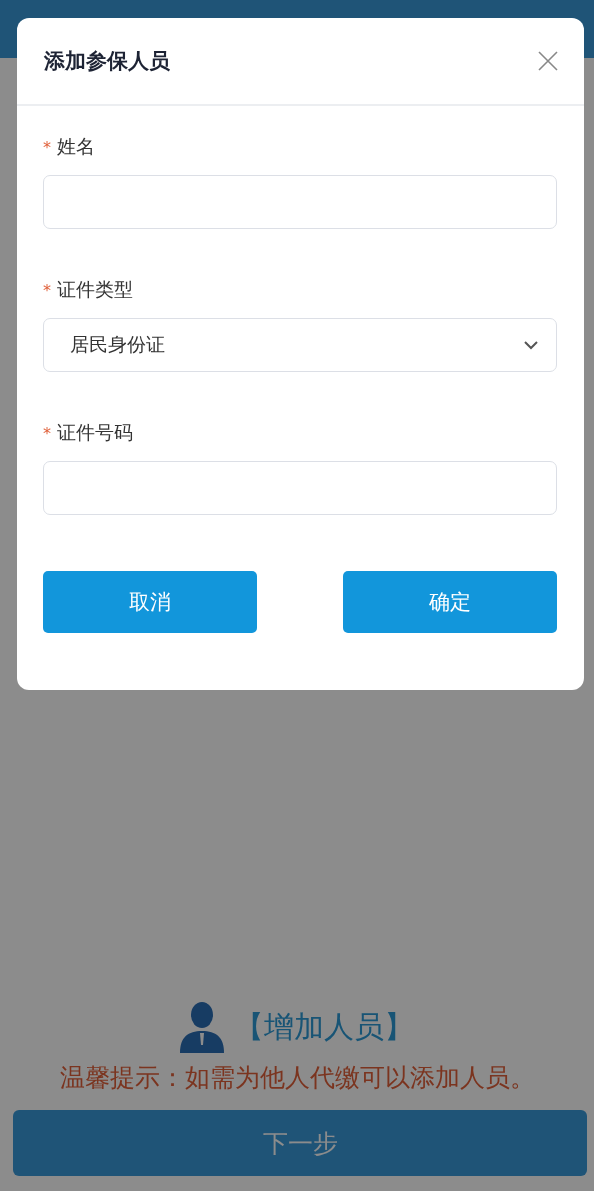 This screenshot has width=594, height=1191. Describe the element at coordinates (548, 61) in the screenshot. I see `close-icon` at that location.